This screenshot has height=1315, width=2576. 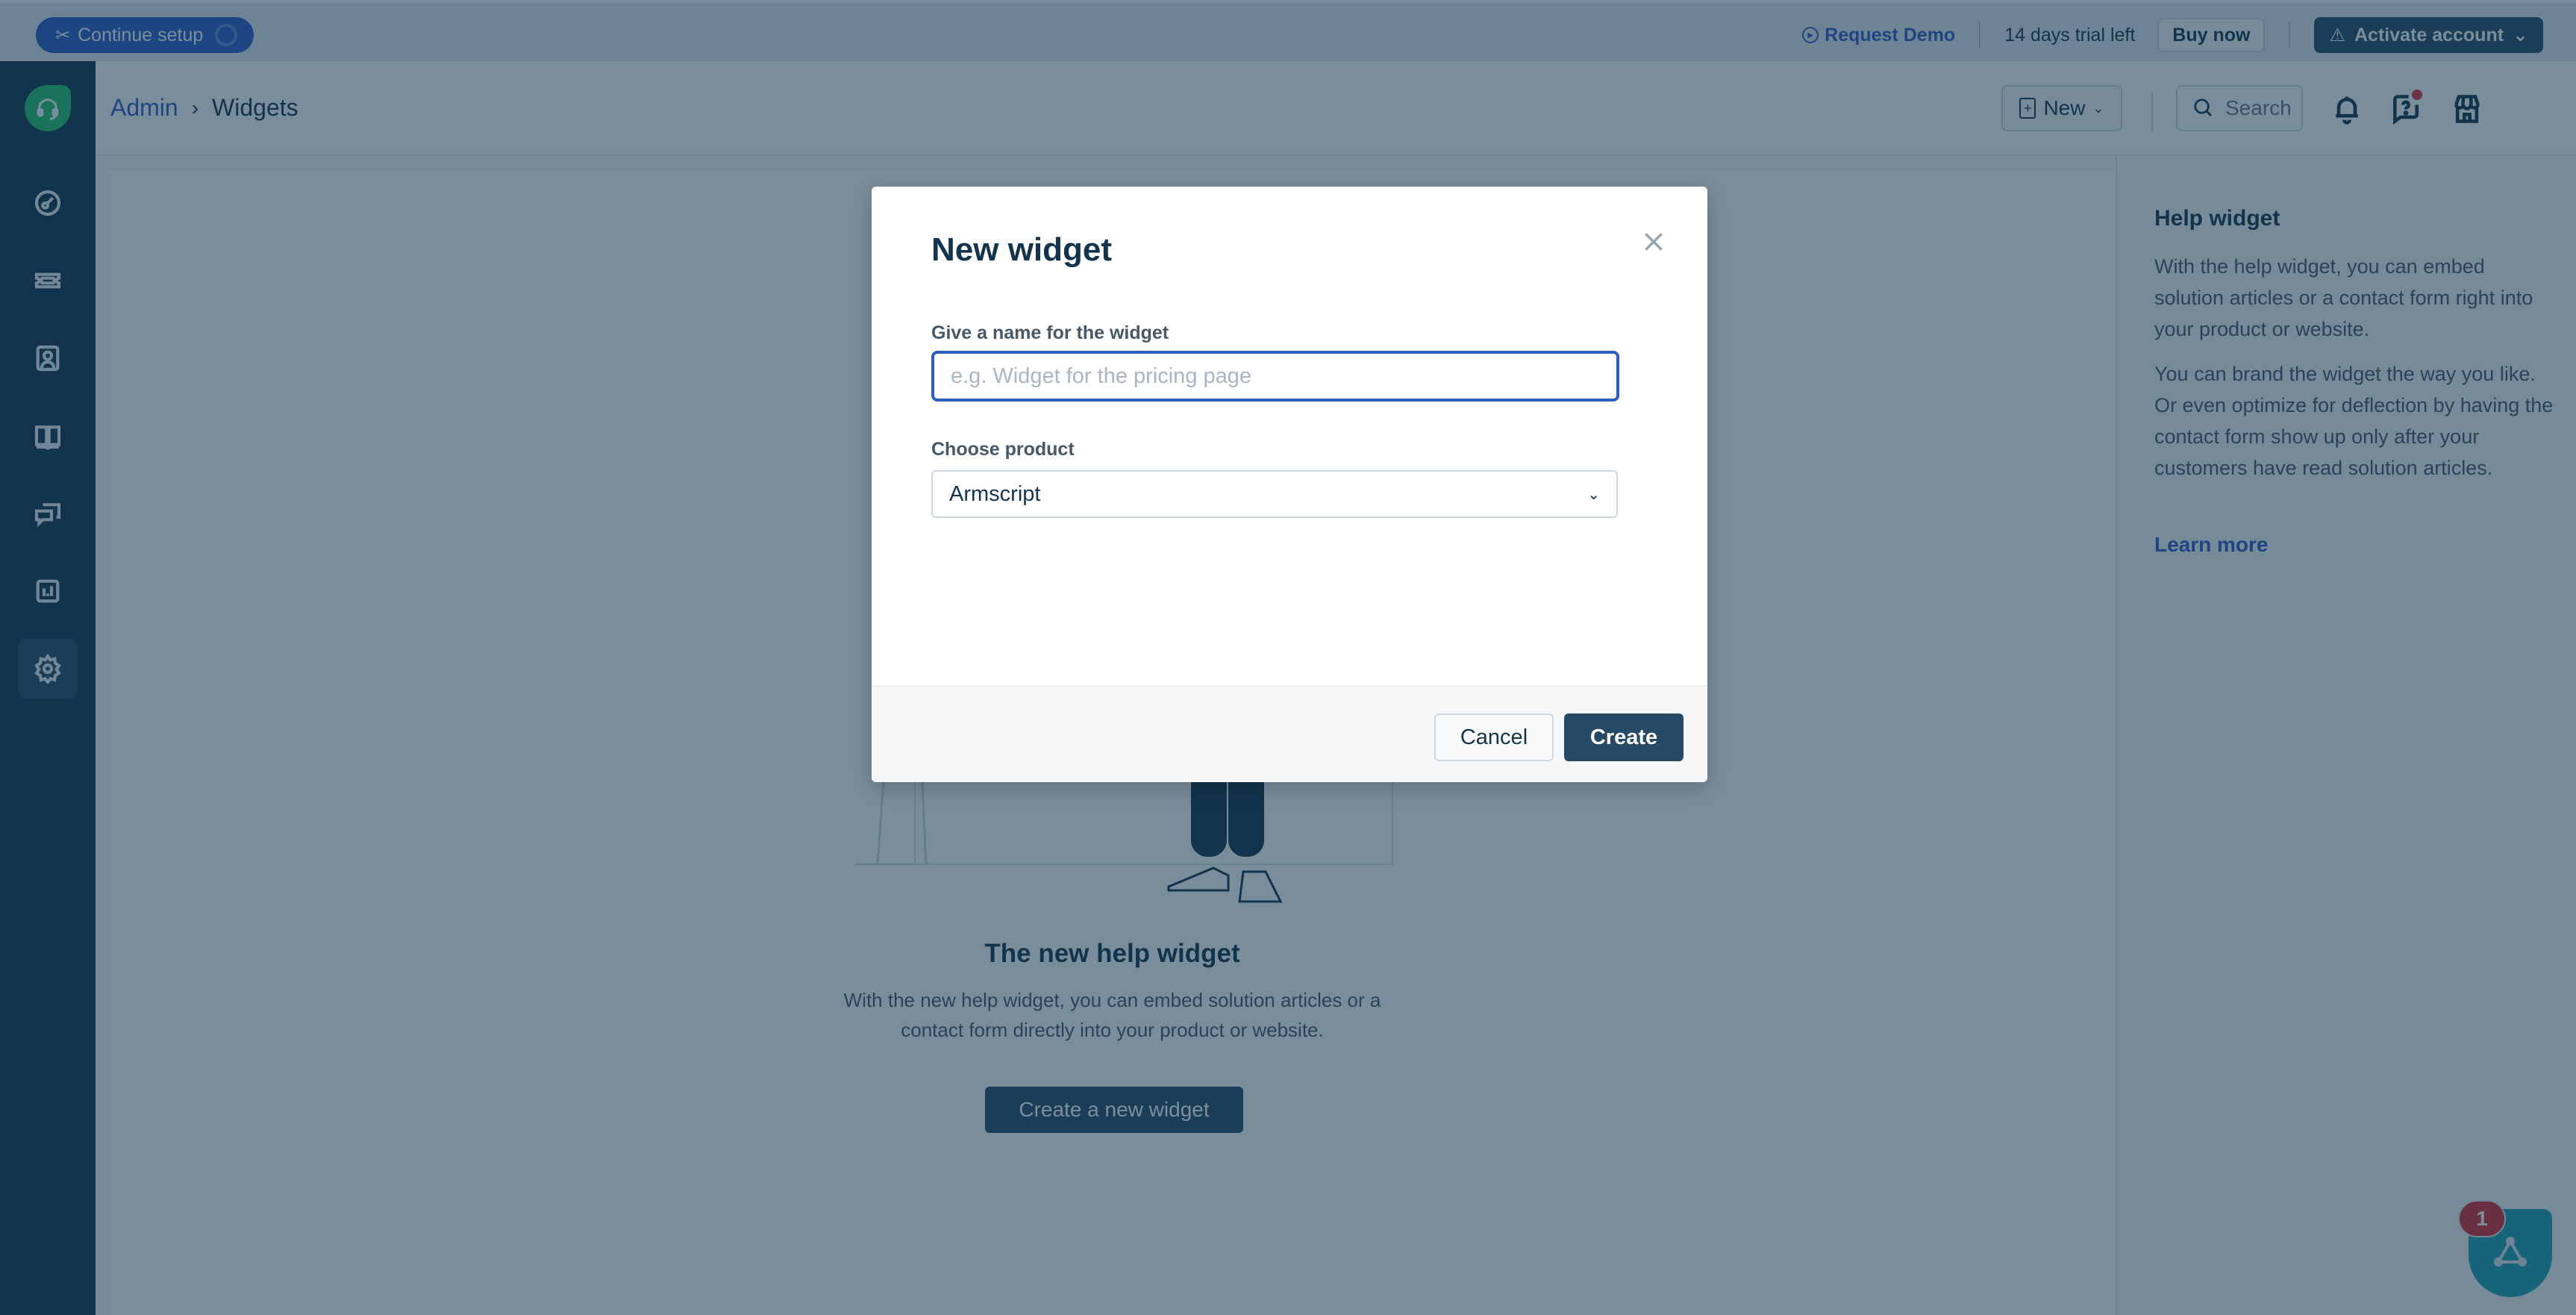 I want to click on create-button: Create, so click(x=1624, y=737).